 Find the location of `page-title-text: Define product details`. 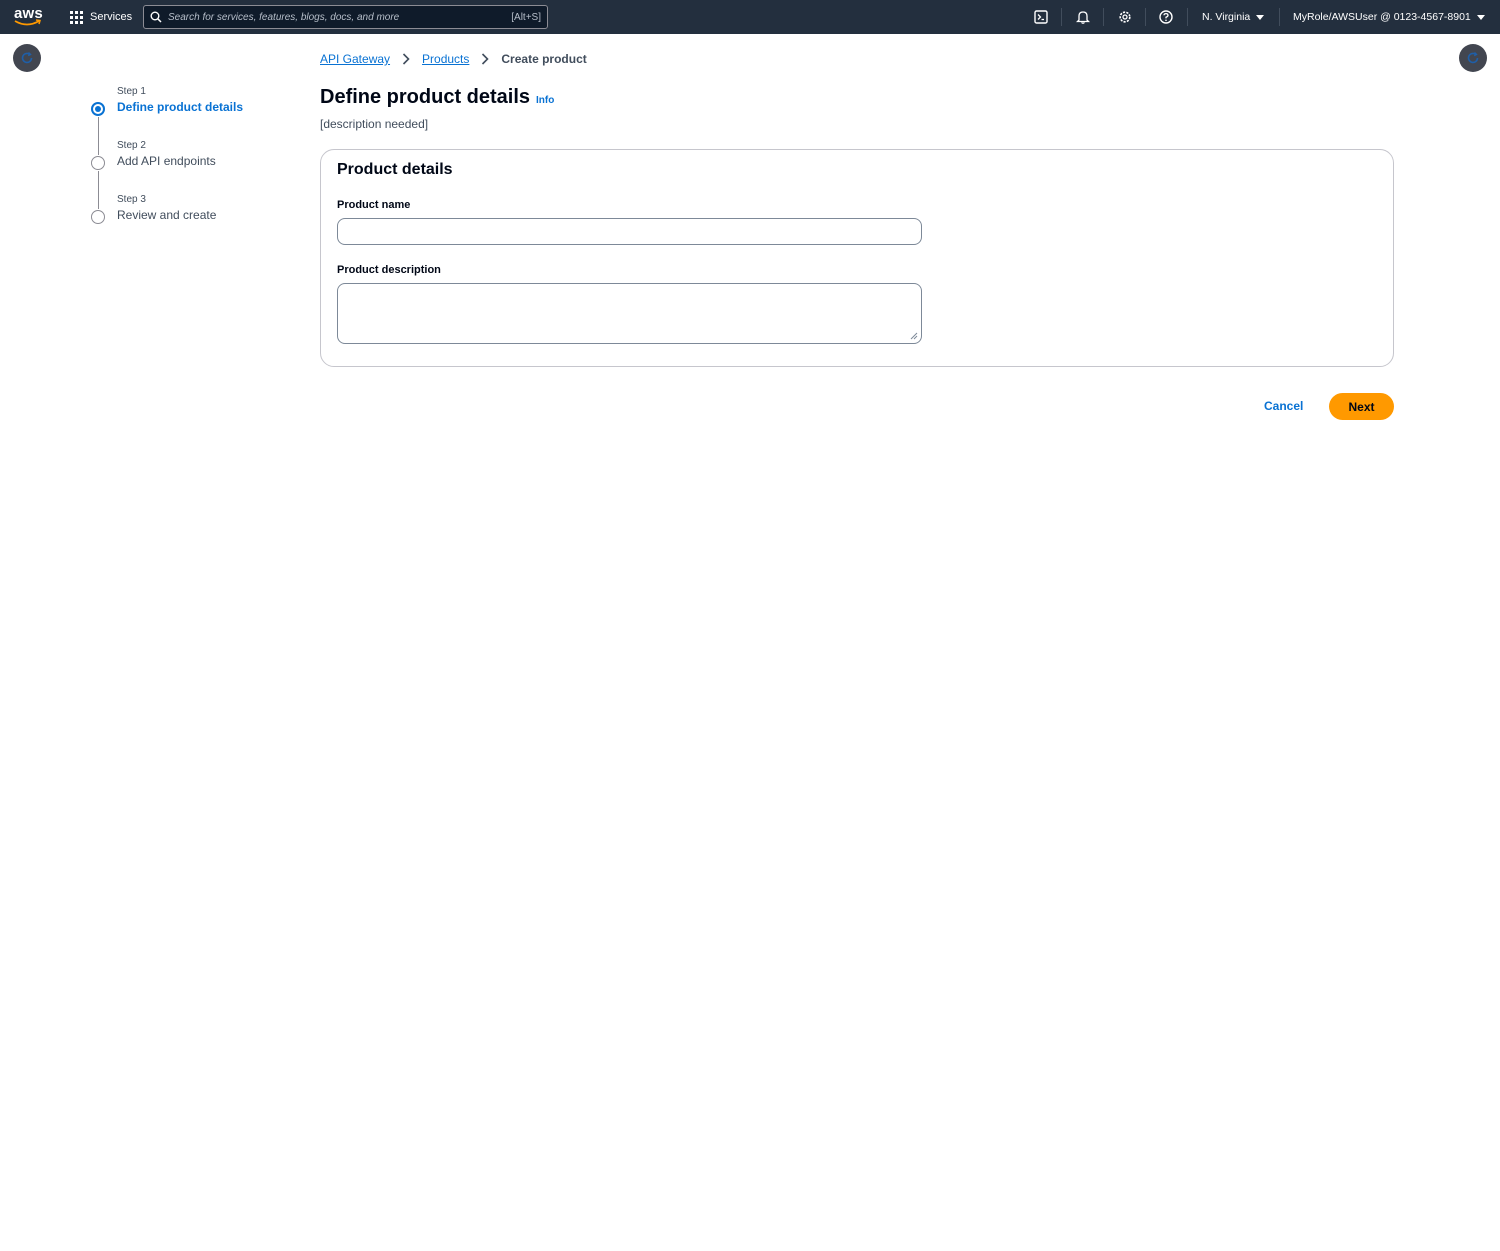

page-title-text: Define product details is located at coordinates (425, 97).